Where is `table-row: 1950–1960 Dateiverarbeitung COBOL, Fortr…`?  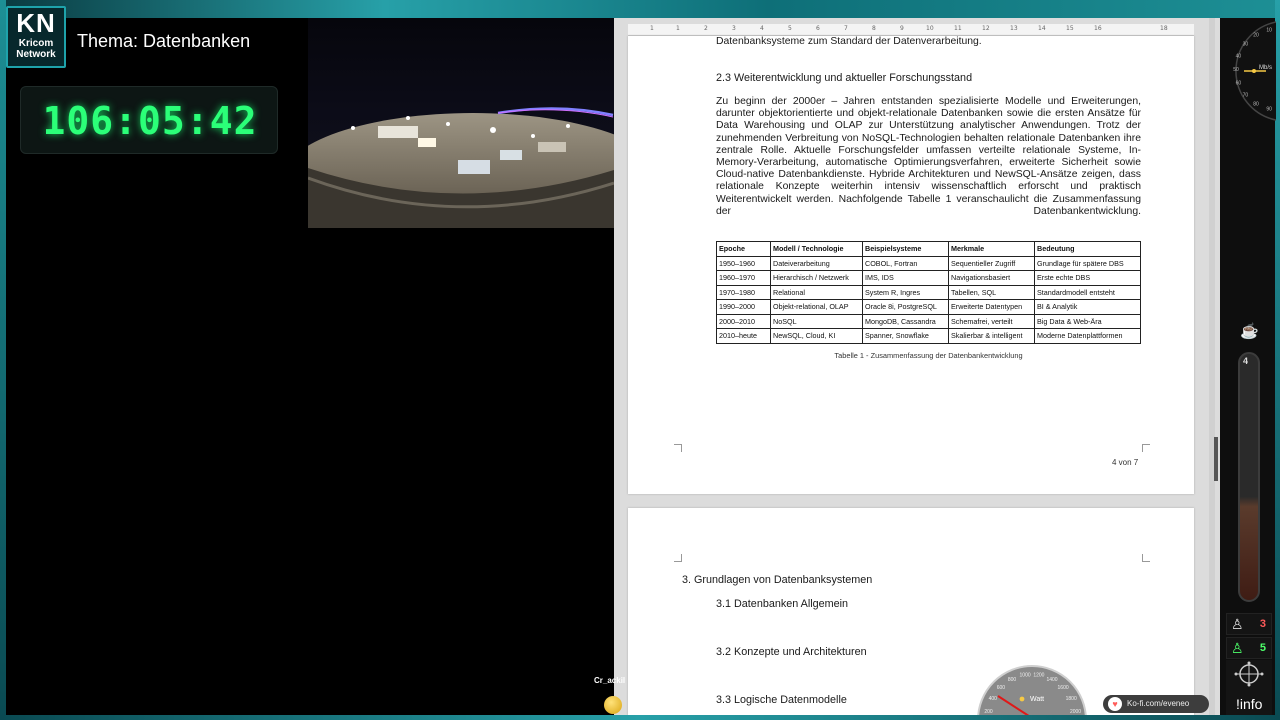
table-row: 1950–1960 Dateiverarbeitung COBOL, Fortr… is located at coordinates (928, 263).